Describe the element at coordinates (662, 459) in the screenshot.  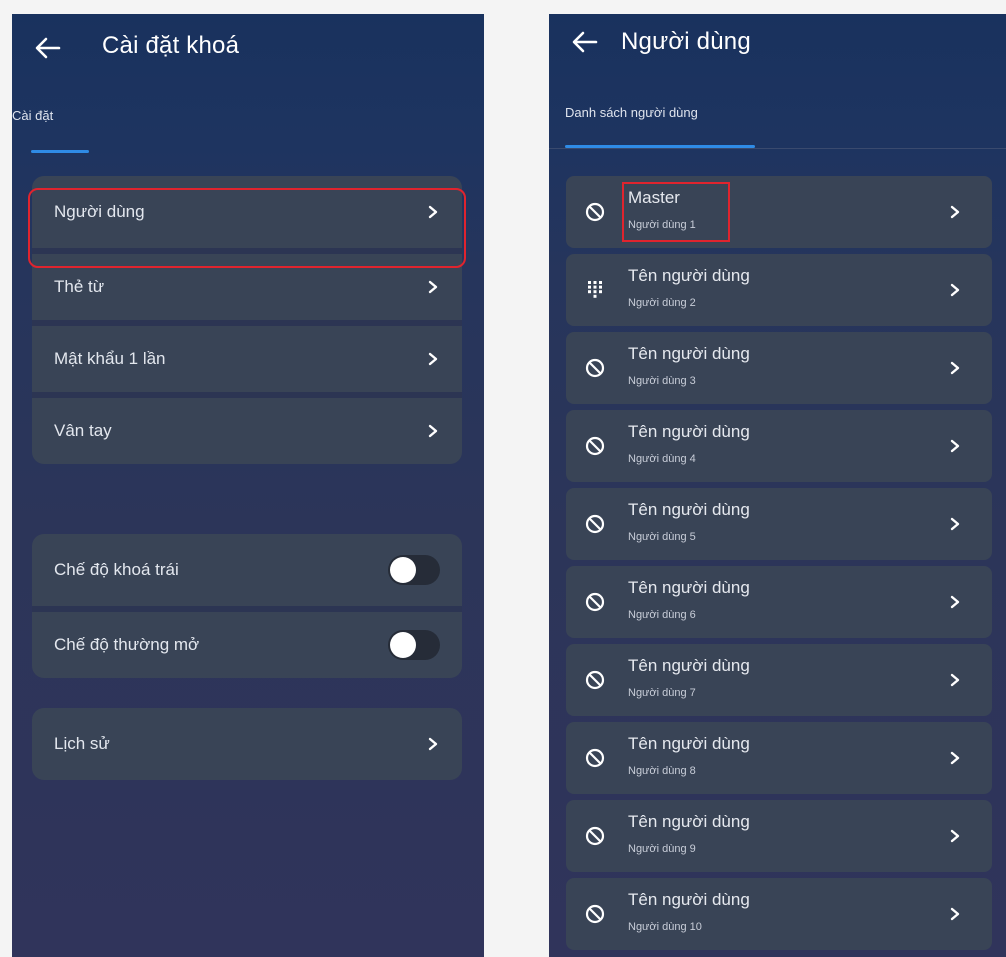
I see `user-subtitle: Người dùng 4` at that location.